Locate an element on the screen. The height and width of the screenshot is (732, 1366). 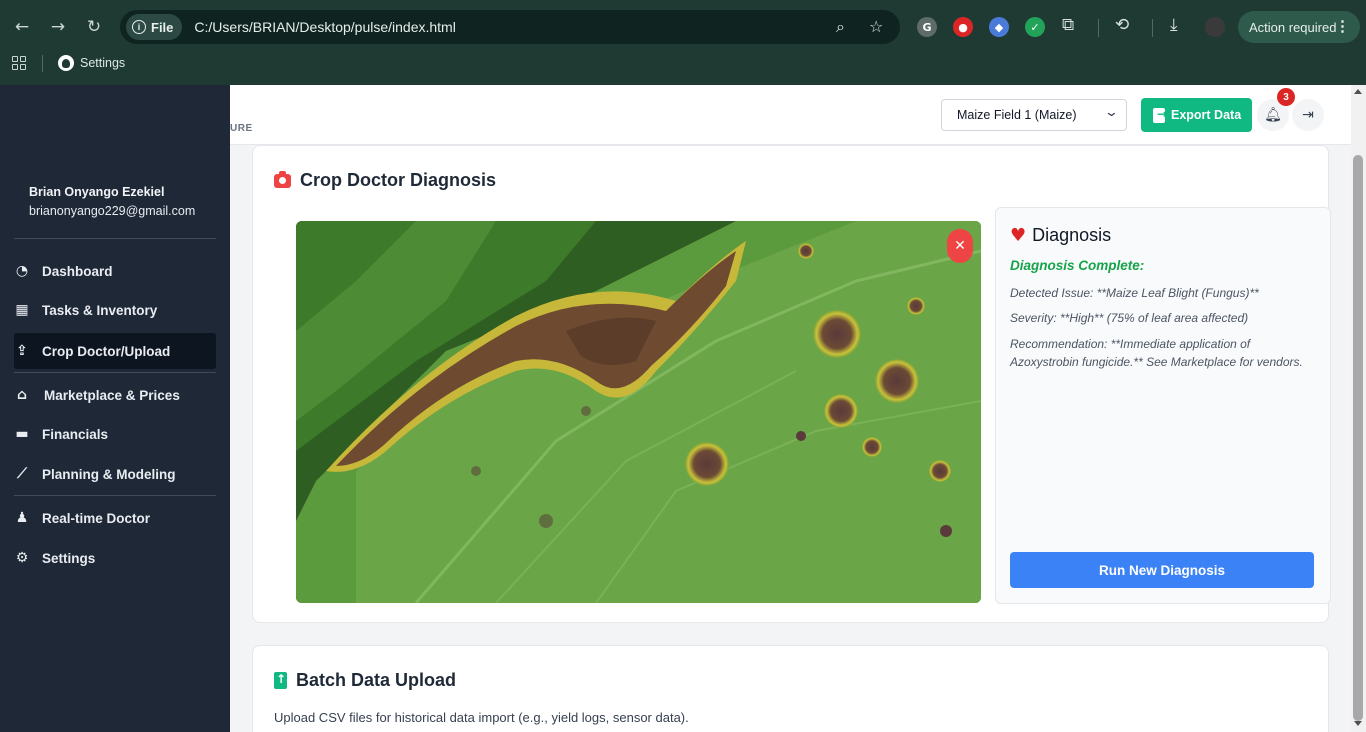
sidebar-item-marketplace-prices: ⌂ Marketplace & Prices is located at coordinates (115, 395).